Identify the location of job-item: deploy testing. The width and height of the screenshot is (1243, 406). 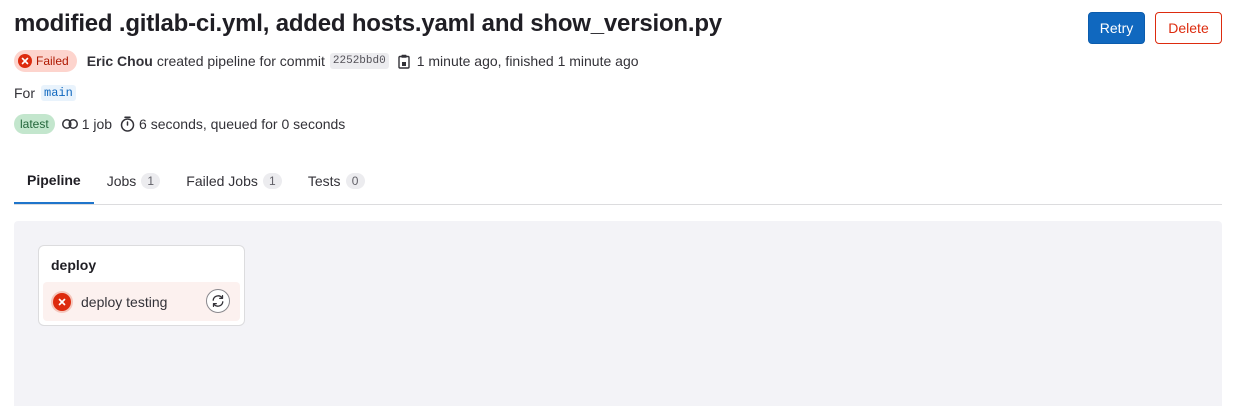
(141, 301).